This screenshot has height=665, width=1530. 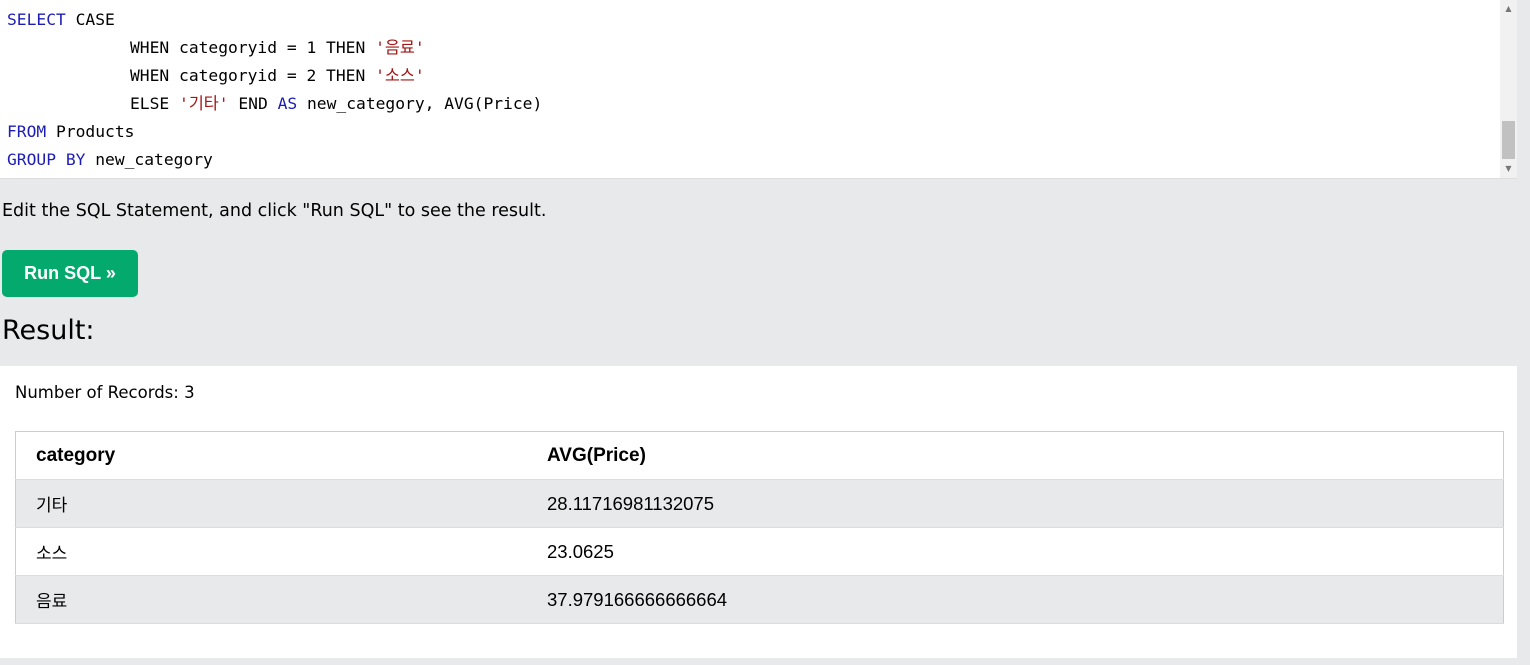 I want to click on sql-string: '기타', so click(x=204, y=103).